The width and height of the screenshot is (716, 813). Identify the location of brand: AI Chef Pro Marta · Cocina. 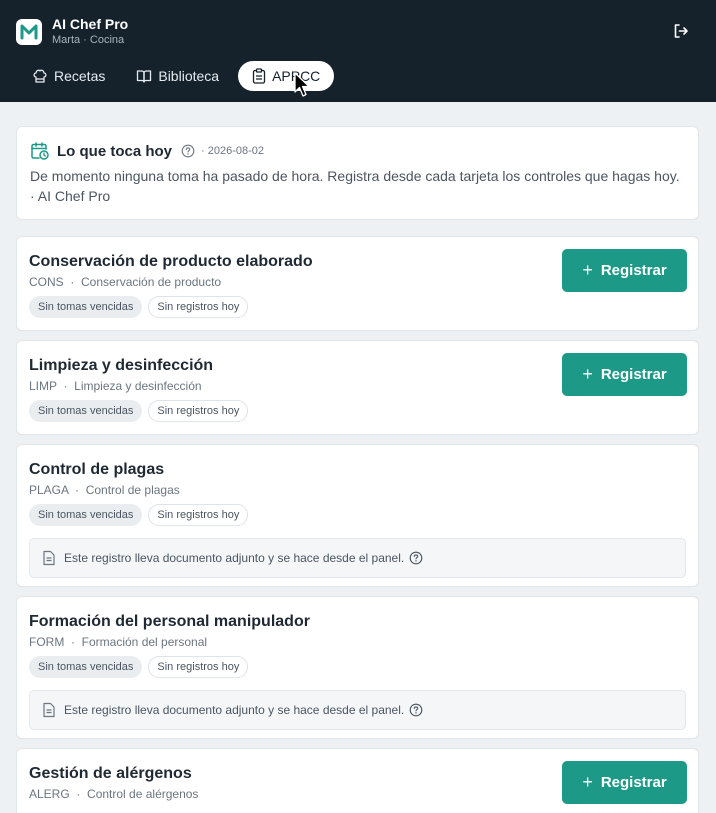
(72, 31).